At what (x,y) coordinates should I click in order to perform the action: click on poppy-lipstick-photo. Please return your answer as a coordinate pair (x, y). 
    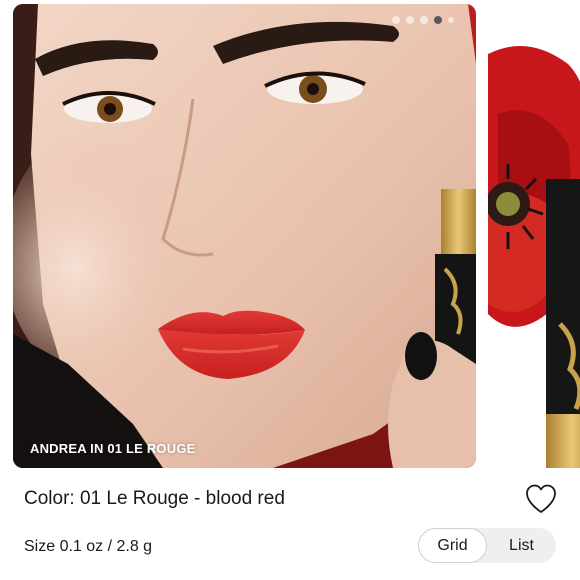
    Looking at the image, I should click on (534, 236).